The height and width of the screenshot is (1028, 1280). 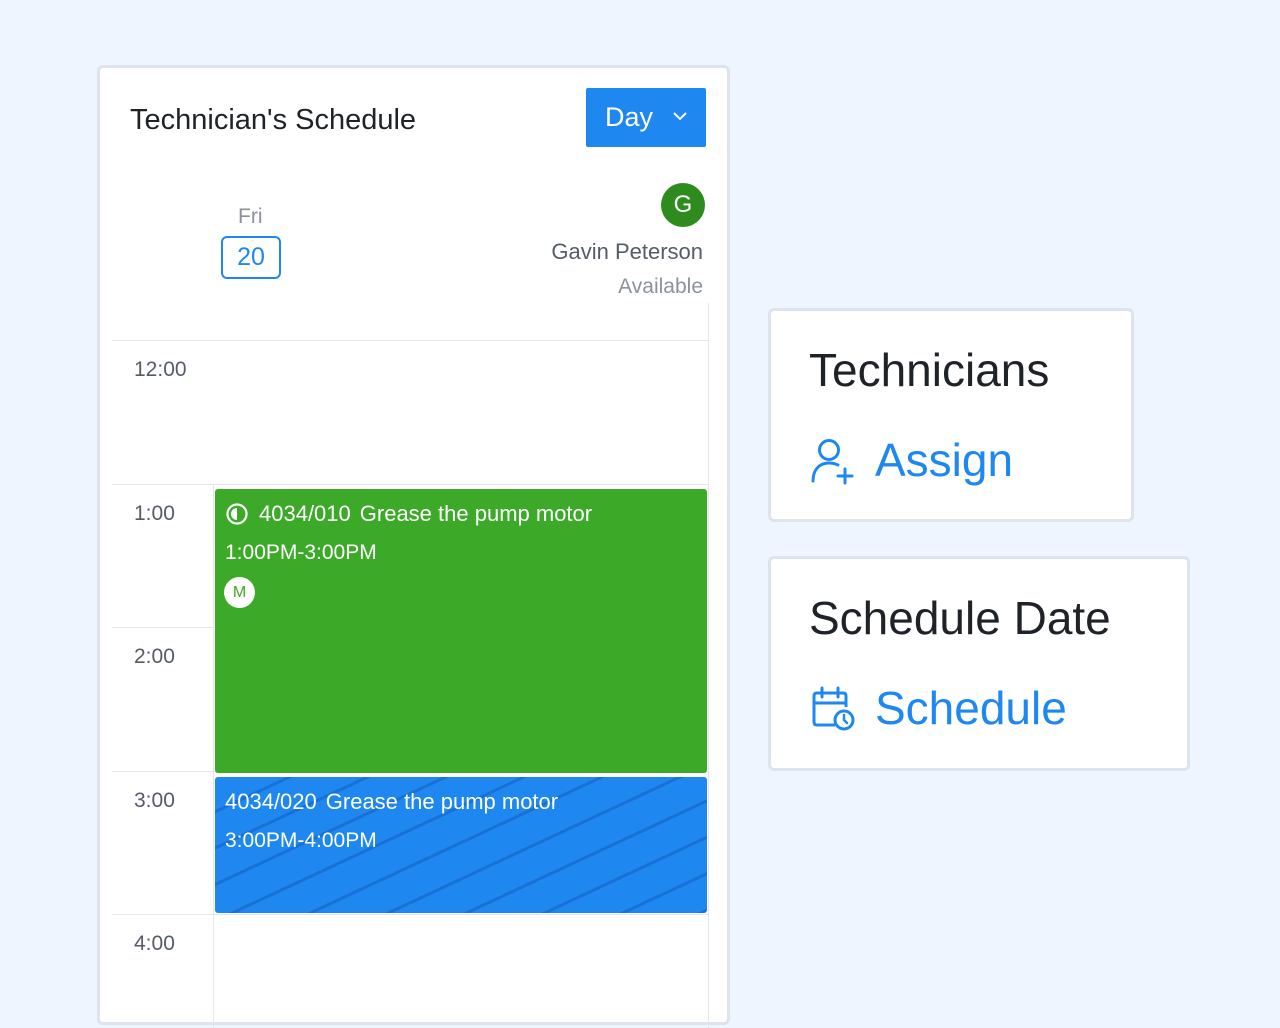 I want to click on grid-right-border, so click(x=708, y=665).